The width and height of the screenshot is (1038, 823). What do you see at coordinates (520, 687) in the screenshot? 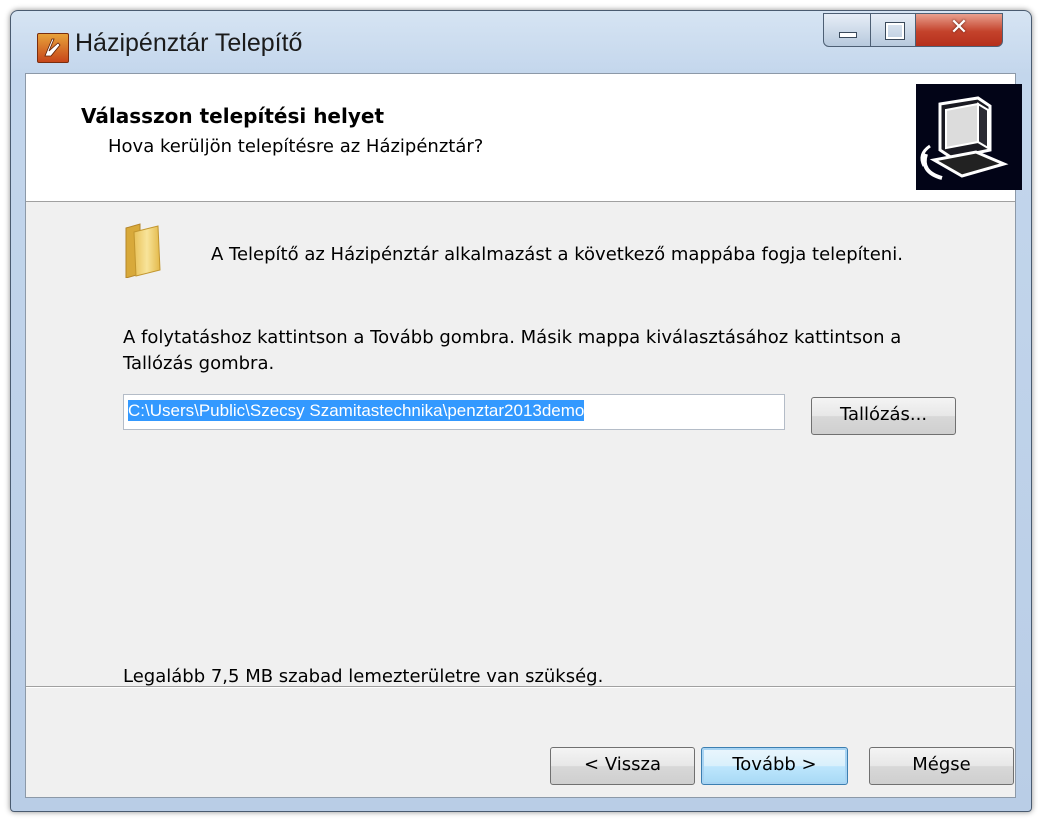
I see `footer-divider` at bounding box center [520, 687].